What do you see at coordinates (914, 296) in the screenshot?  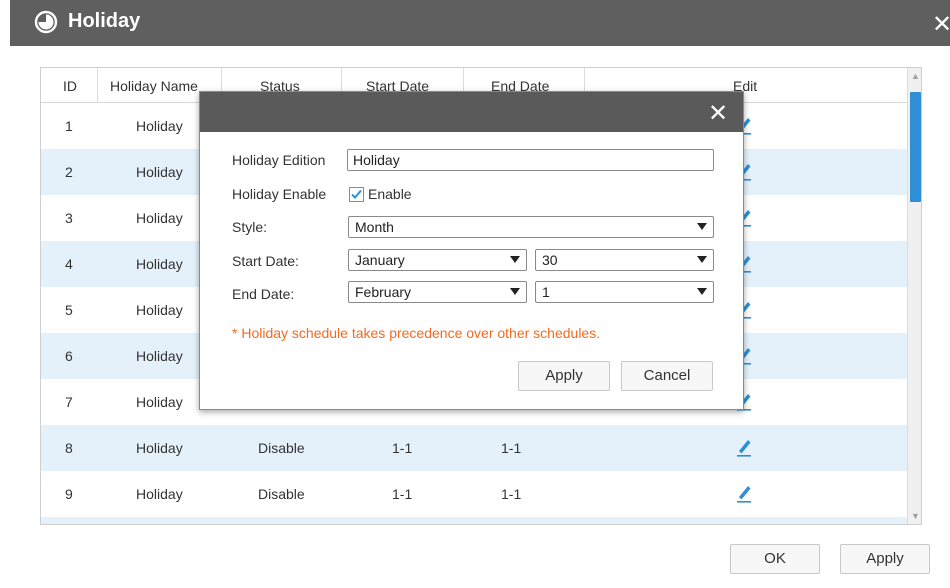 I see `table-scrollbar: ▲ ▼` at bounding box center [914, 296].